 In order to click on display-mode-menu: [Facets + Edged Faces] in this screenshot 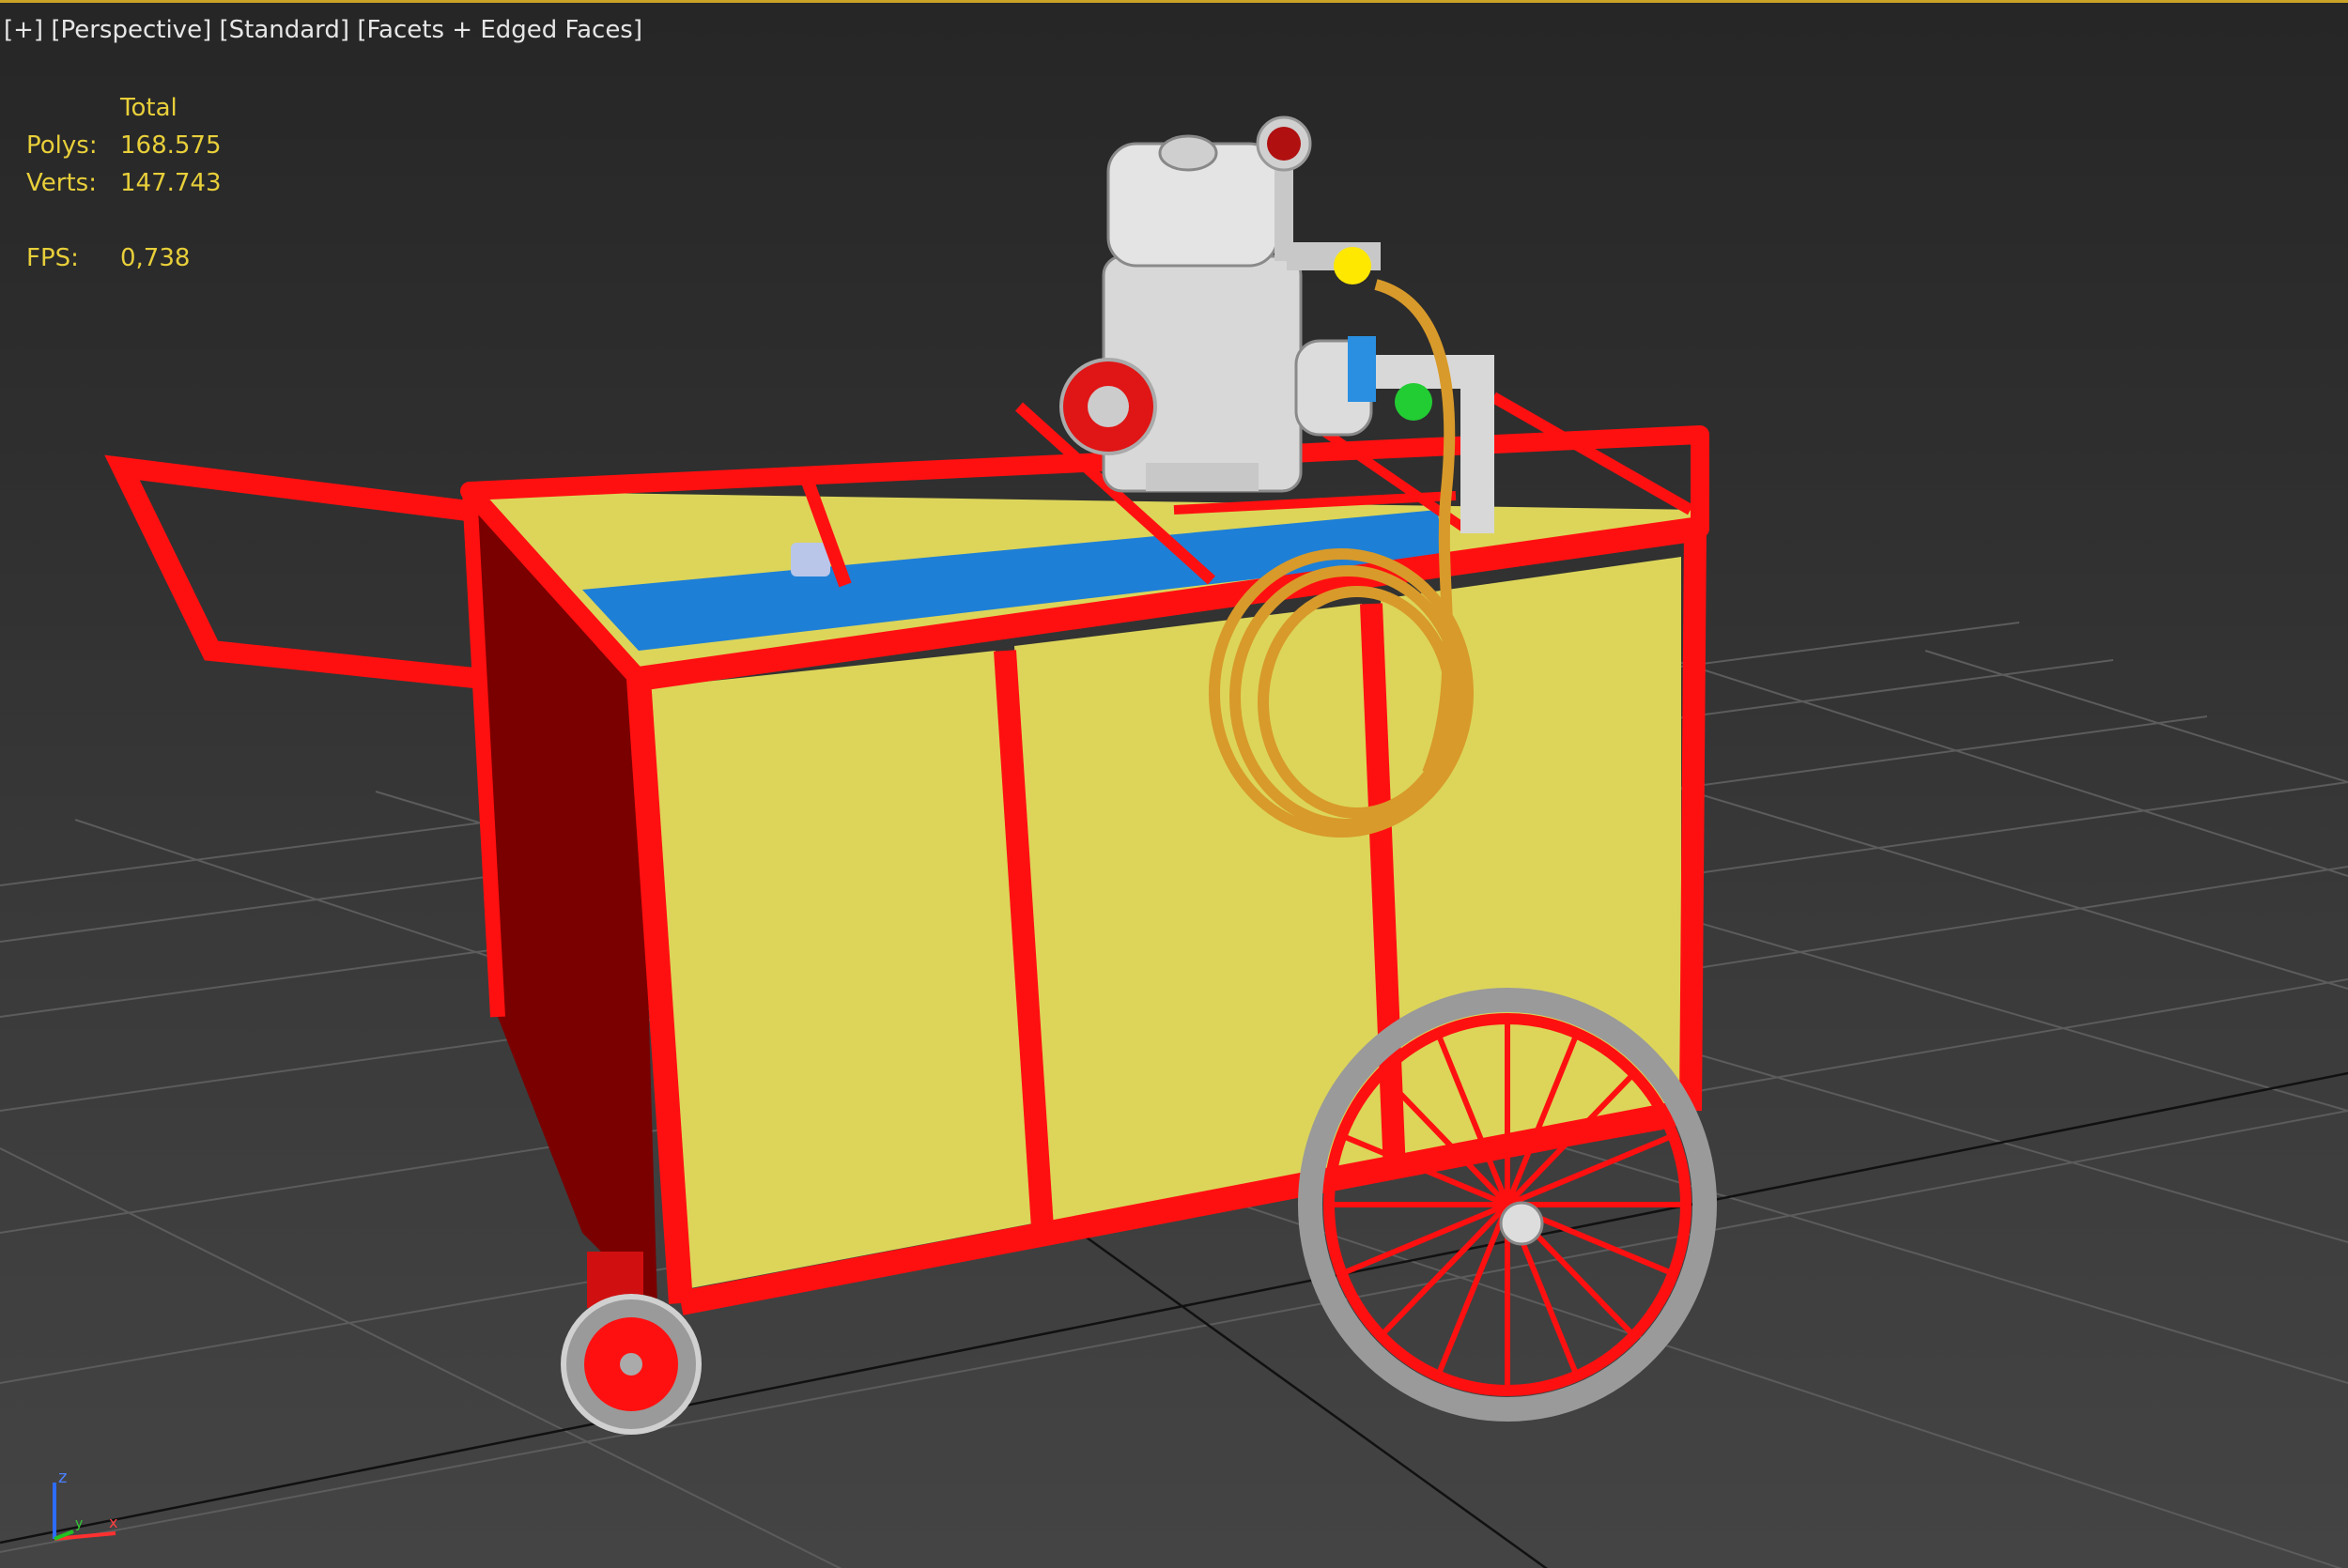, I will do `click(500, 30)`.